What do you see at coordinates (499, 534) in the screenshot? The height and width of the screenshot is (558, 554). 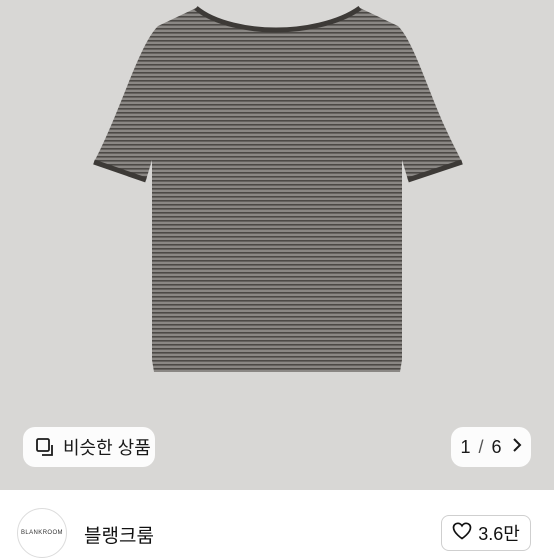 I see `like-count: 3.6만` at bounding box center [499, 534].